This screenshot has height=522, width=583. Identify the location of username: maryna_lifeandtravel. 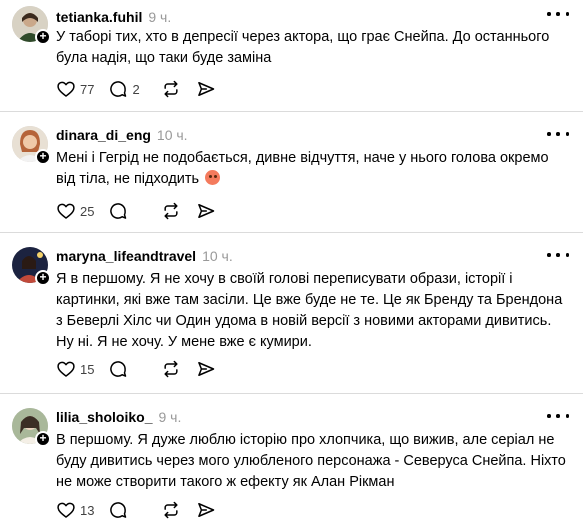
(126, 256).